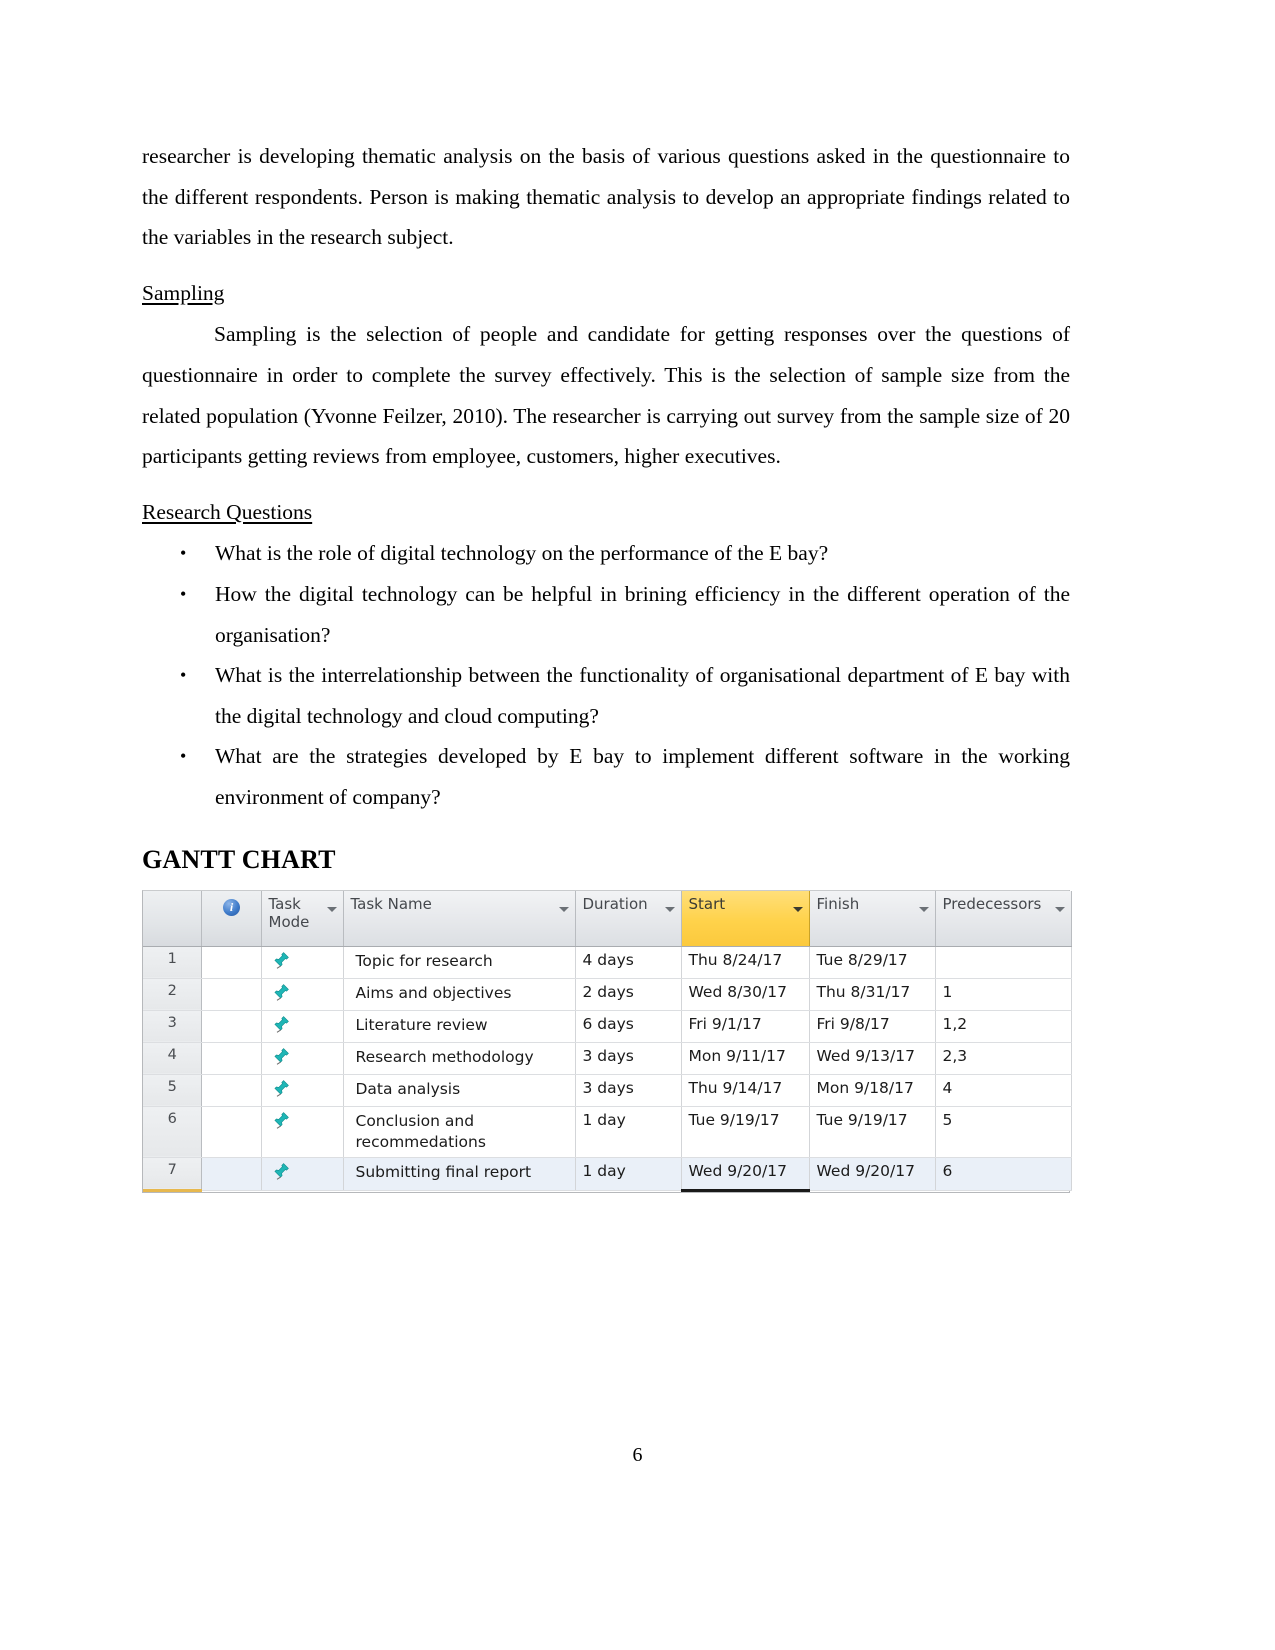  I want to click on row-predecessors: 1, so click(1003, 994).